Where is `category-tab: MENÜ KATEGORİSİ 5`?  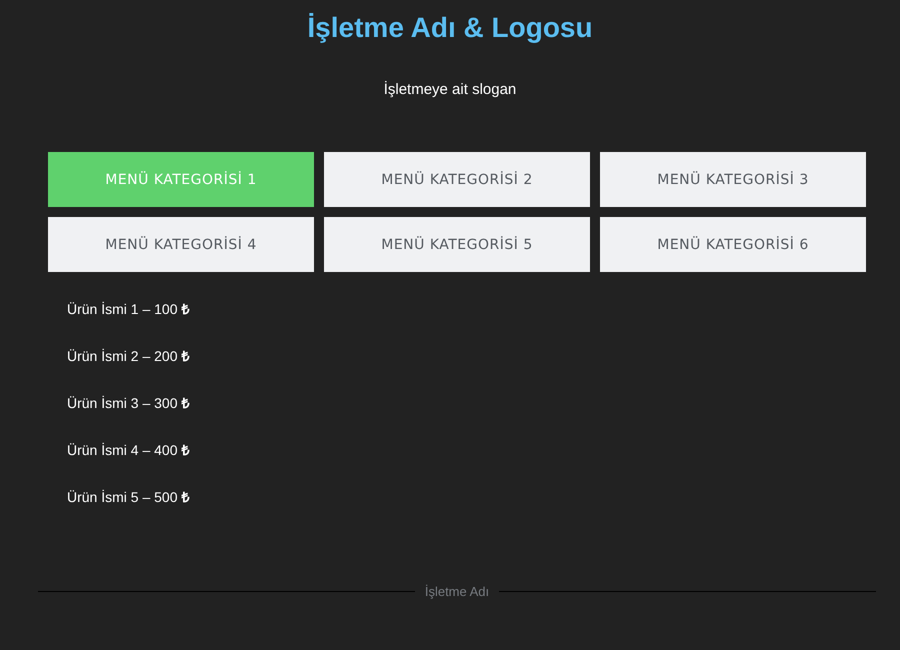 category-tab: MENÜ KATEGORİSİ 5 is located at coordinates (457, 244).